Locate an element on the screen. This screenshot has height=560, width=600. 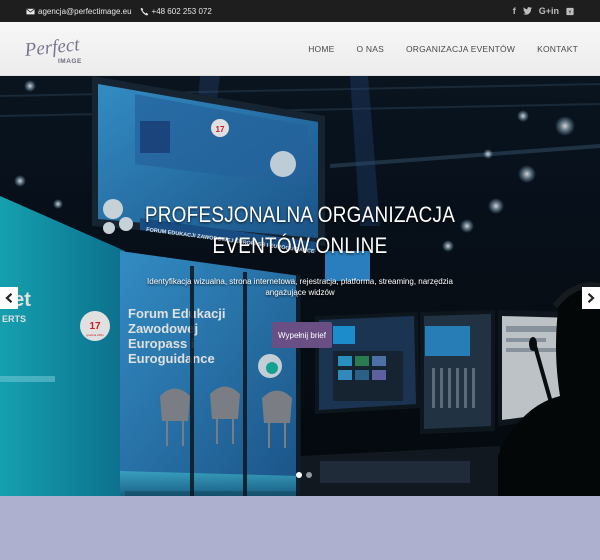
slider-next-button is located at coordinates (591, 298).